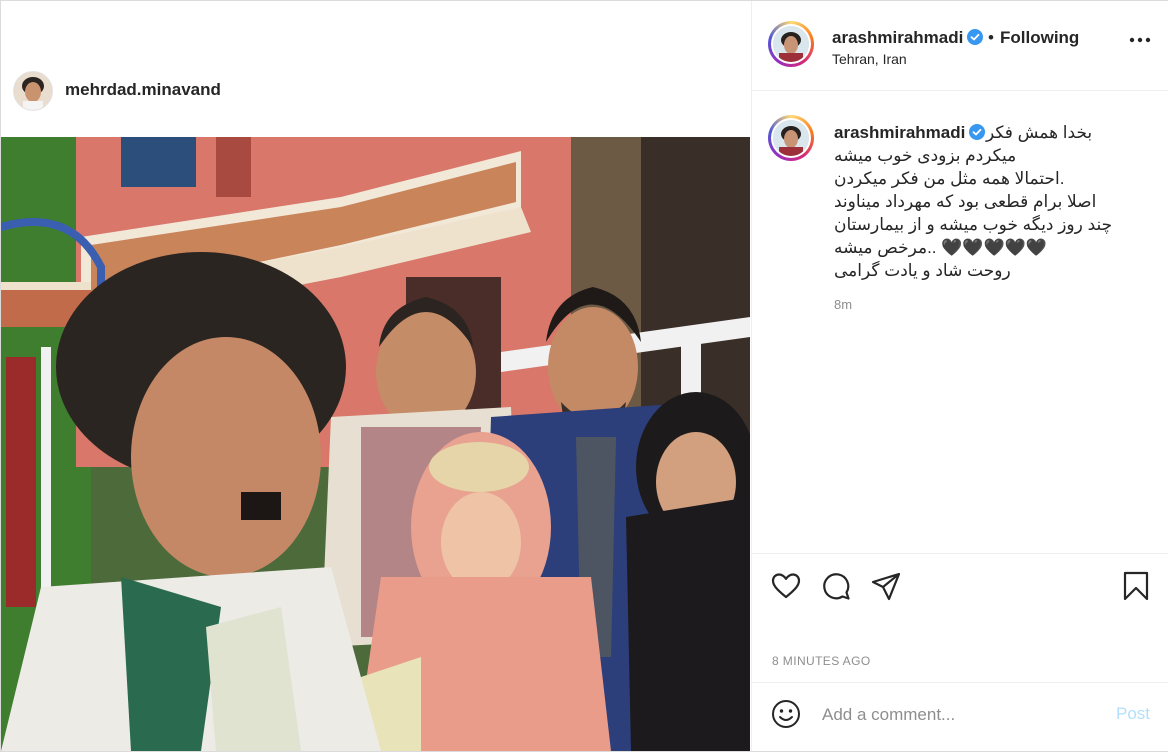 This screenshot has width=1168, height=753. Describe the element at coordinates (960, 652) in the screenshot. I see `actions-section: 8 MINUTES AGO Post` at that location.